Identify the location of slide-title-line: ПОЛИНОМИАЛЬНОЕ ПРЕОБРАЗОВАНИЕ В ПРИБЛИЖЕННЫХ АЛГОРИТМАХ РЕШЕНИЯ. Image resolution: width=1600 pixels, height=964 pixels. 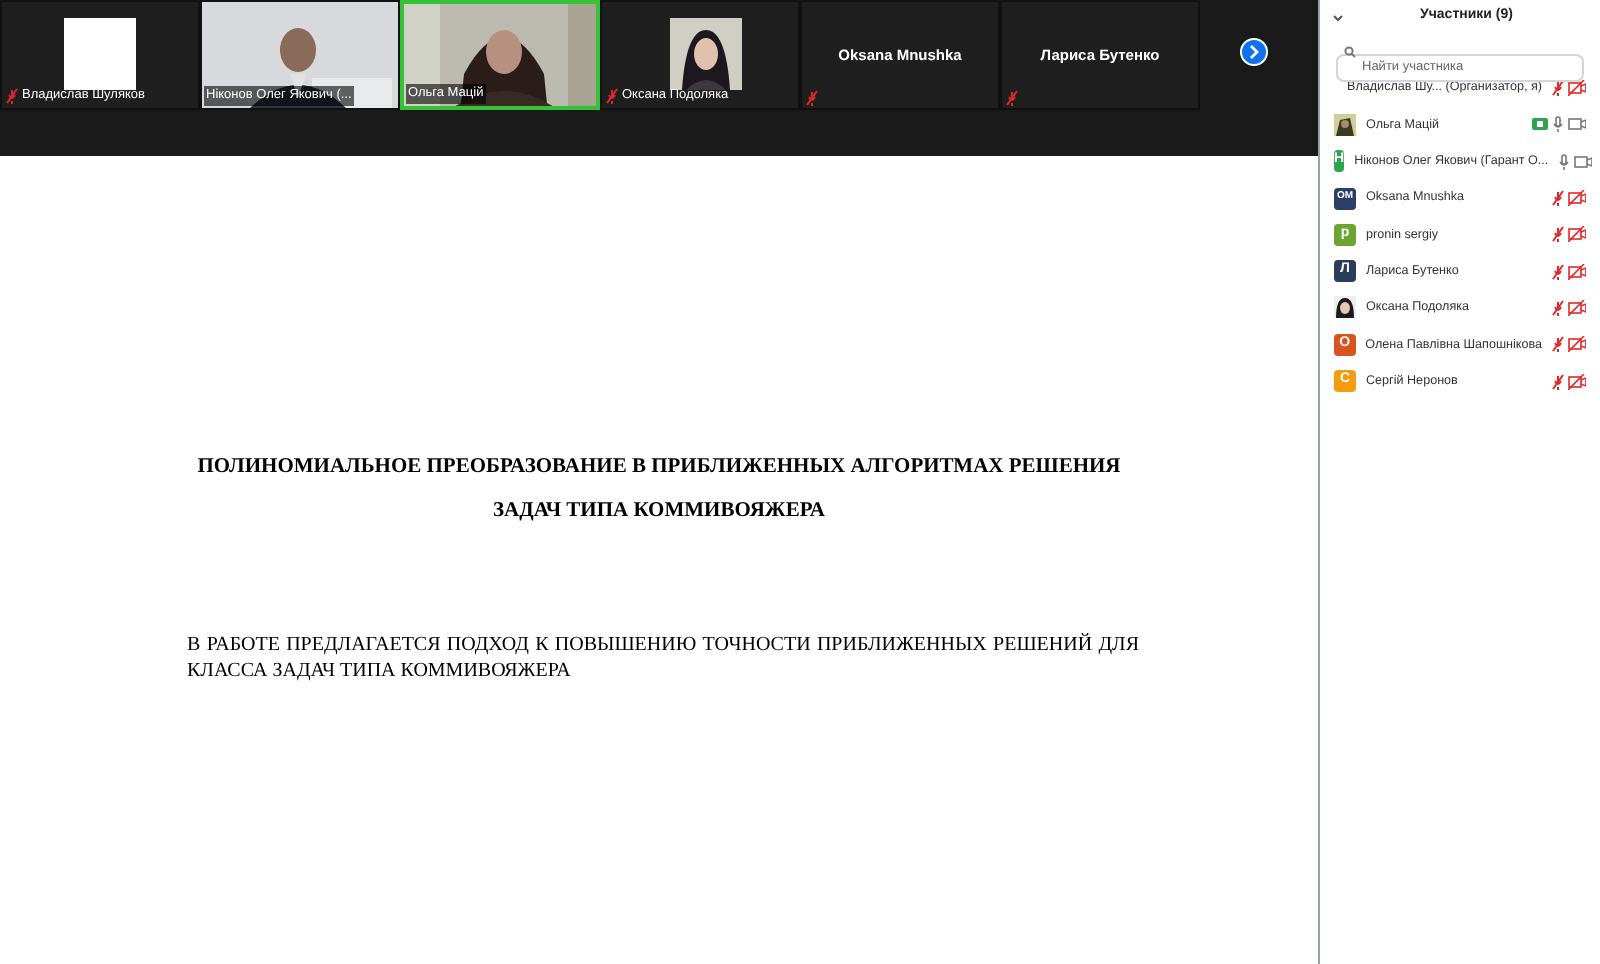
(659, 468).